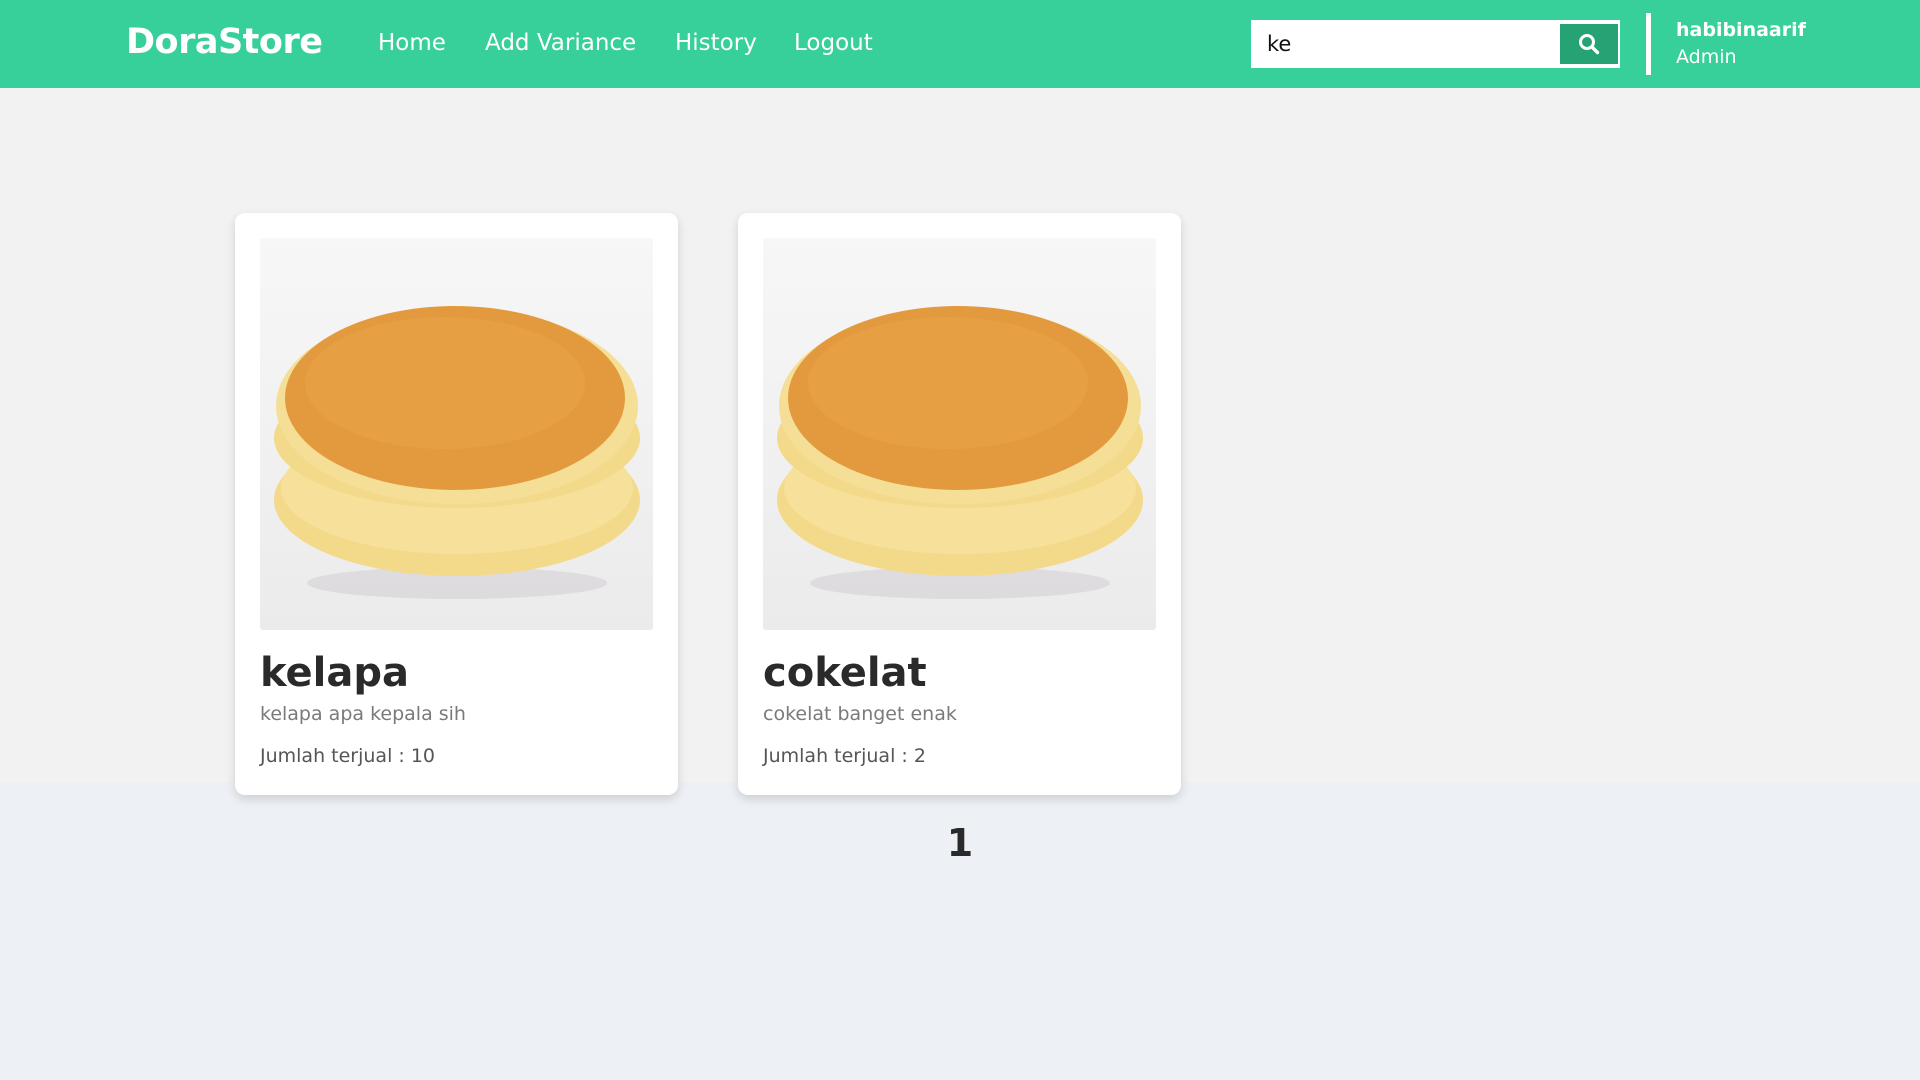 Image resolution: width=1920 pixels, height=1080 pixels. What do you see at coordinates (960, 843) in the screenshot?
I see `pagination-page-1: 1` at bounding box center [960, 843].